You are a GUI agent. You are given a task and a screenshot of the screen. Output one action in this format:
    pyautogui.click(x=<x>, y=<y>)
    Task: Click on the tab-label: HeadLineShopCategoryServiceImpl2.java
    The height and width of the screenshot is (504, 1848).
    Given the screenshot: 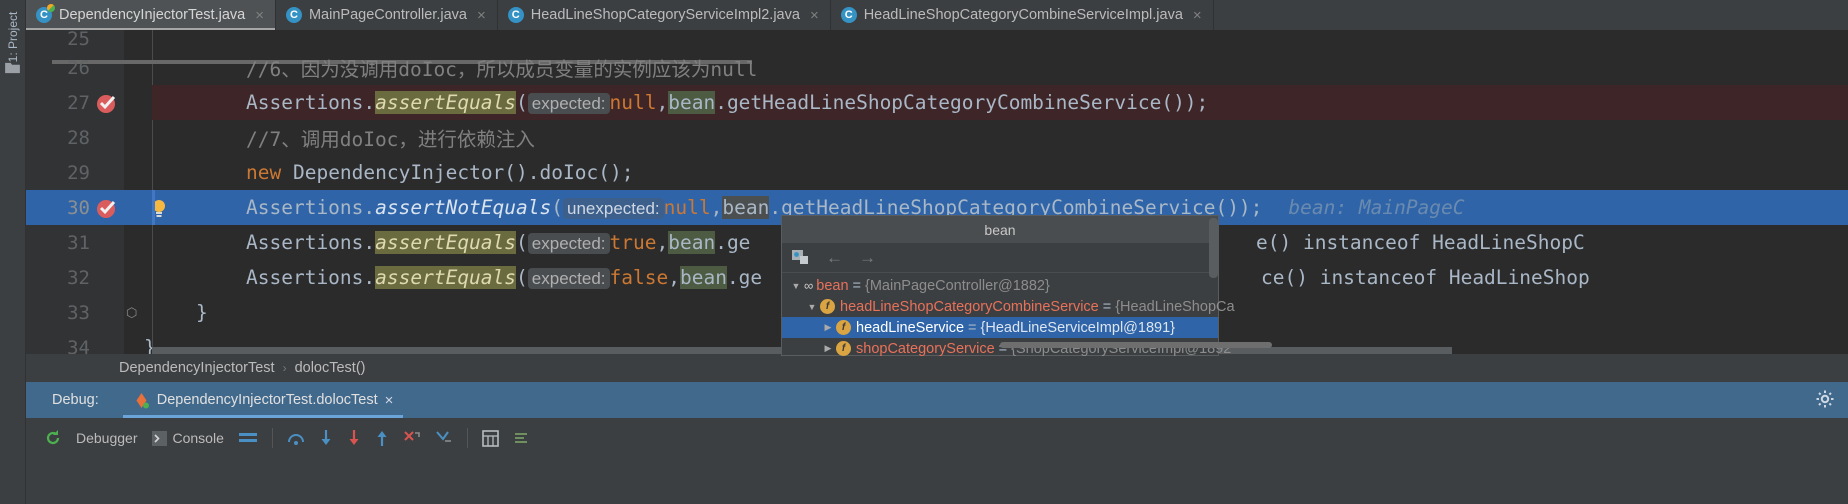 What is the action you would take?
    pyautogui.click(x=665, y=15)
    